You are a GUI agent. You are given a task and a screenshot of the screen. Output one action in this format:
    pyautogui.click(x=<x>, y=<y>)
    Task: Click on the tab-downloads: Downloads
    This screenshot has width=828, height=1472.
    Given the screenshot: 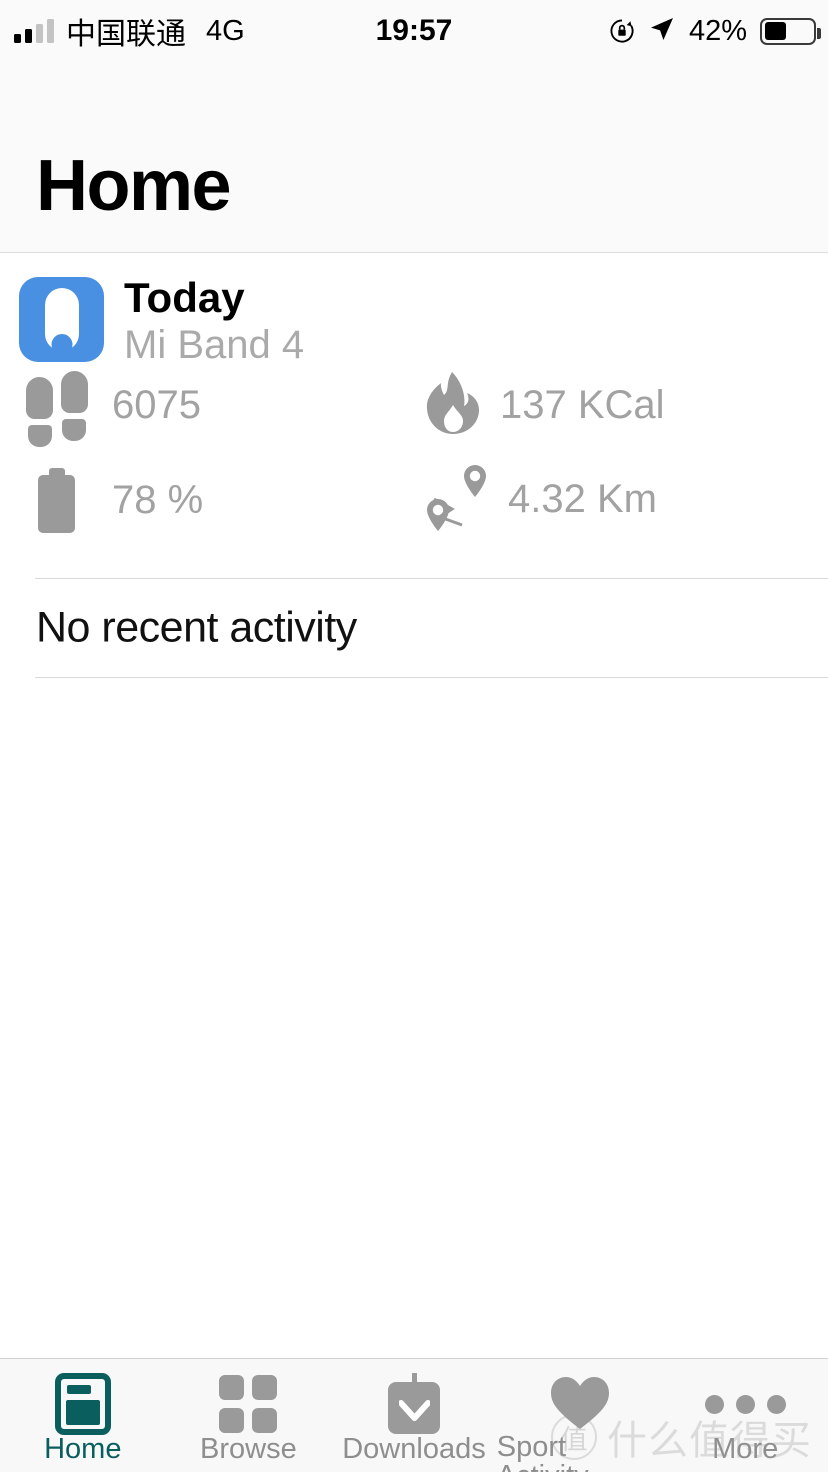 What is the action you would take?
    pyautogui.click(x=414, y=1415)
    